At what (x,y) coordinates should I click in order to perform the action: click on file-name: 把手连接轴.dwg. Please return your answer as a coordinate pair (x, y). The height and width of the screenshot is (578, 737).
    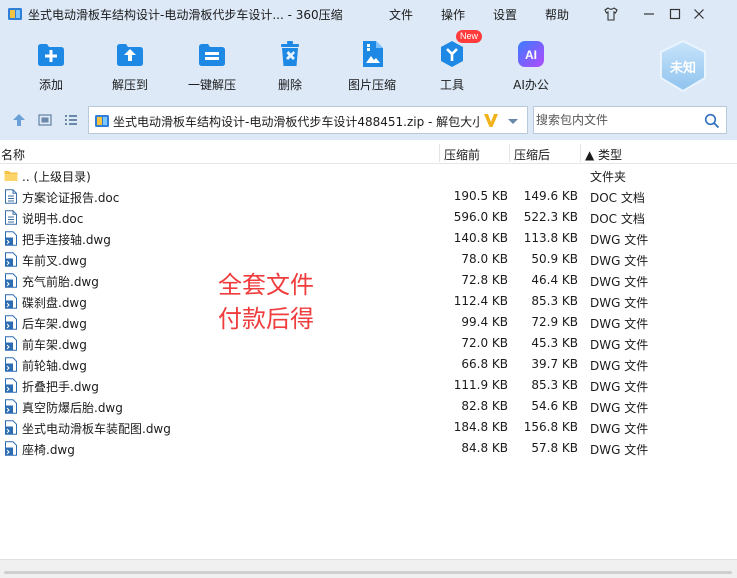
    Looking at the image, I should click on (66, 240).